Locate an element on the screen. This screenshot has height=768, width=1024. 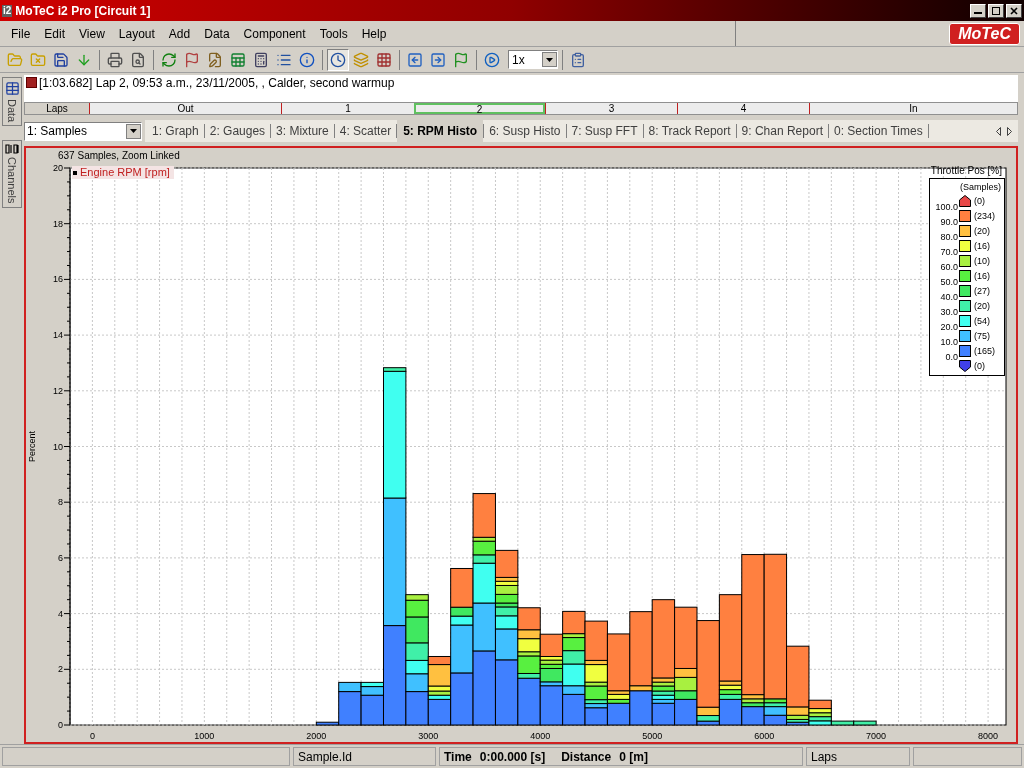
menu-item: File is located at coordinates (21, 33).